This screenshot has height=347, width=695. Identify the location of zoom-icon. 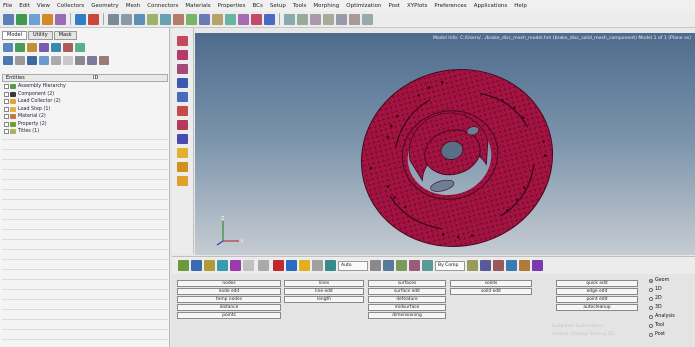
(139, 19).